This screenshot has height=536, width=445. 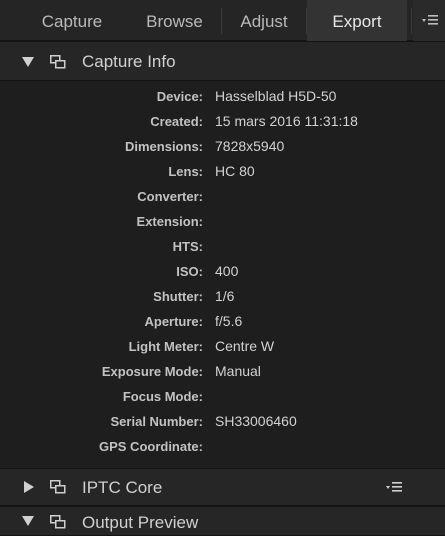 I want to click on field-label: GPS Coordinate:, so click(x=150, y=446).